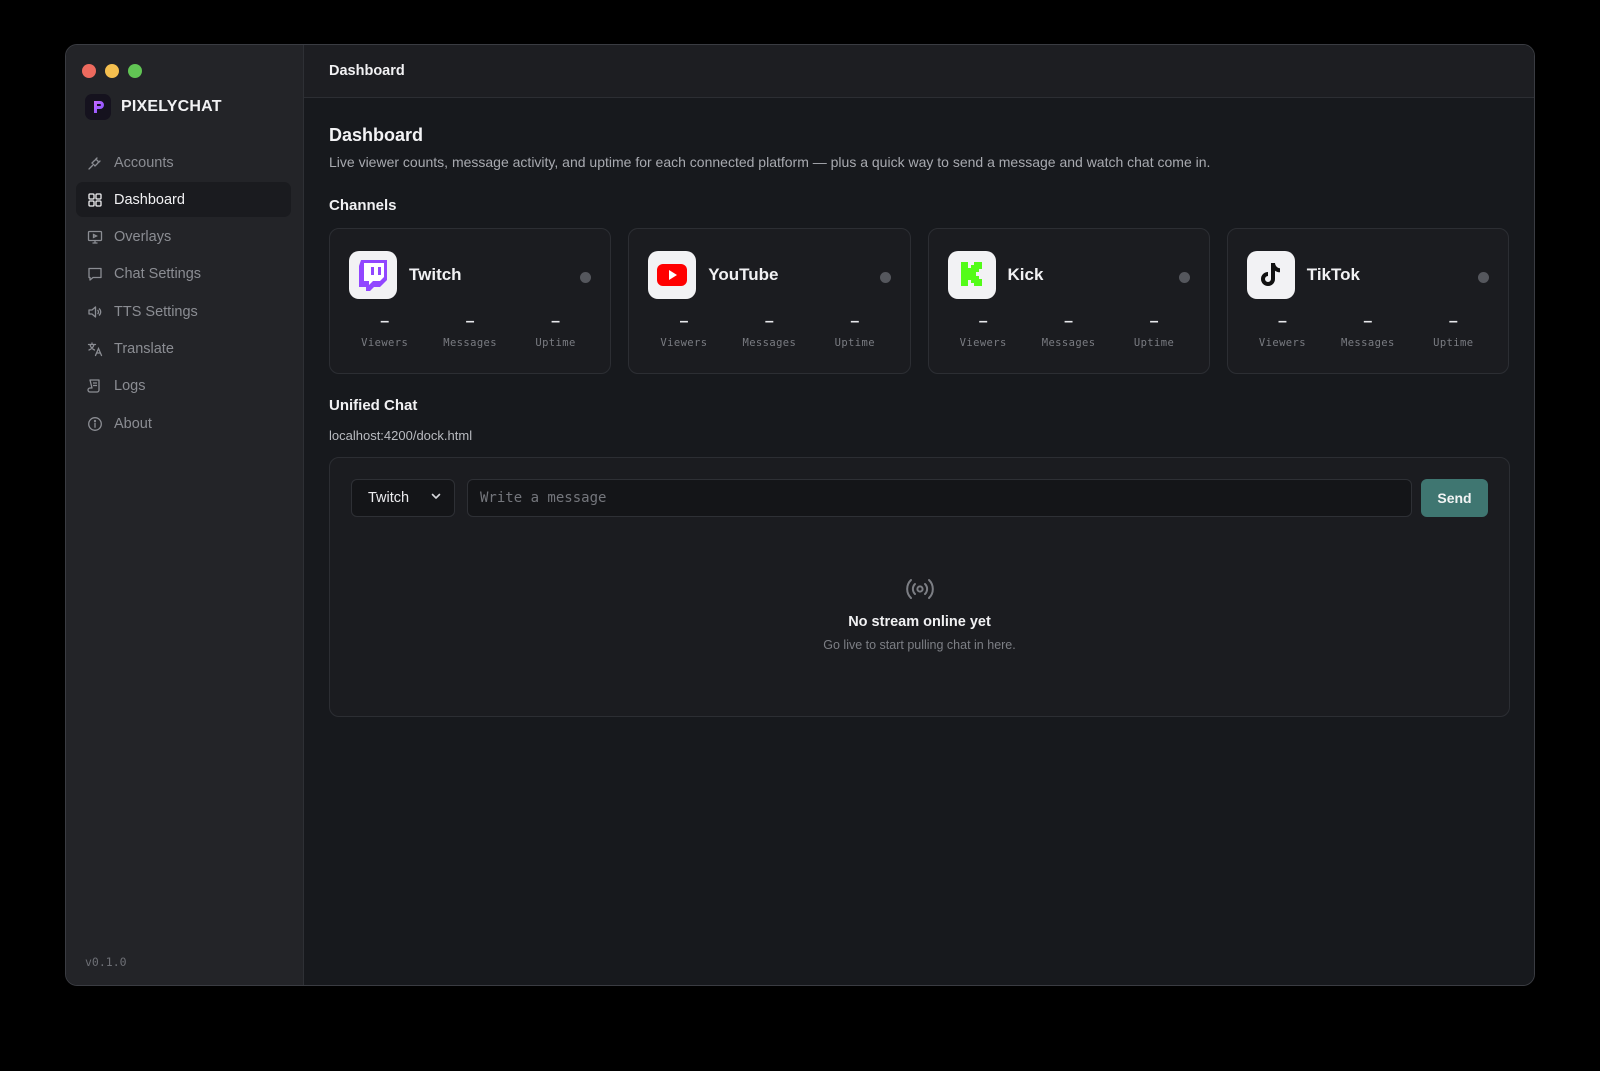  I want to click on dock-url: localhost:4200/dock.html, so click(919, 435).